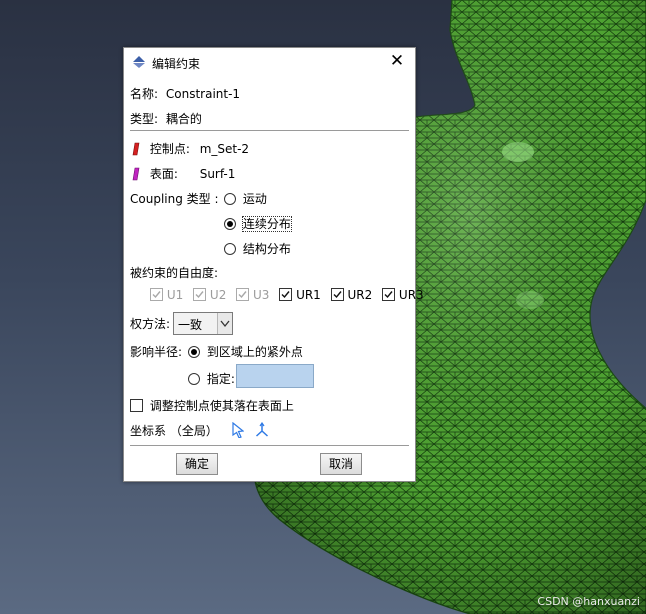 This screenshot has width=646, height=614. What do you see at coordinates (269, 62) in the screenshot?
I see `dialog-titlebar: 编辑约束 ✕` at bounding box center [269, 62].